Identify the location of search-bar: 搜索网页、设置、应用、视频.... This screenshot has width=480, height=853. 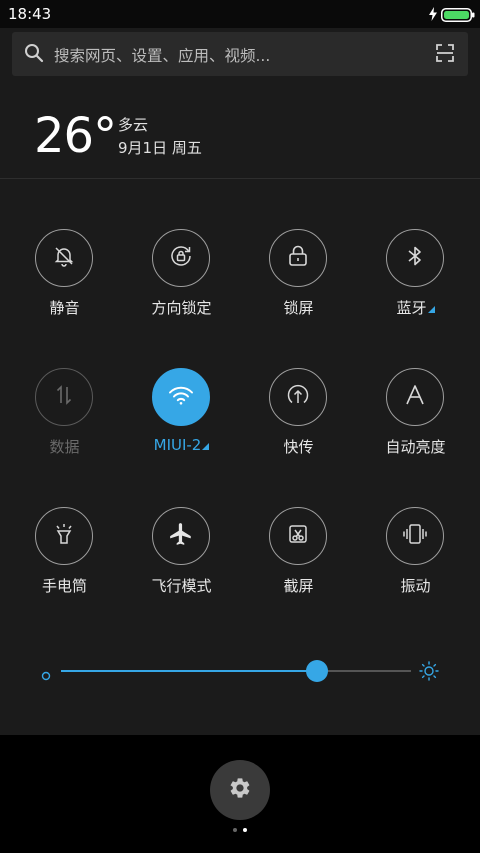
(240, 54).